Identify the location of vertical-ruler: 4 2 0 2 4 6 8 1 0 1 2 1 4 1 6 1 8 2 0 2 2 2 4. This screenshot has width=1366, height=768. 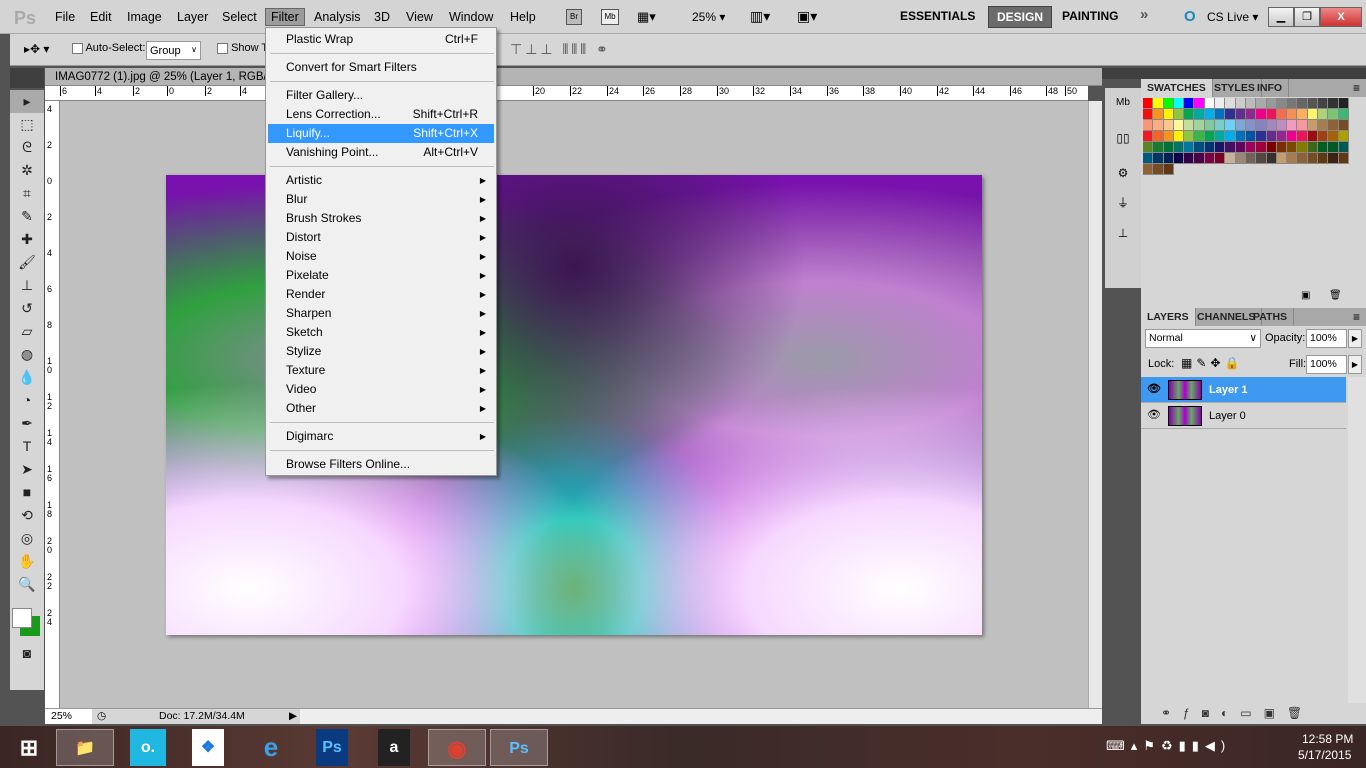
(52, 404).